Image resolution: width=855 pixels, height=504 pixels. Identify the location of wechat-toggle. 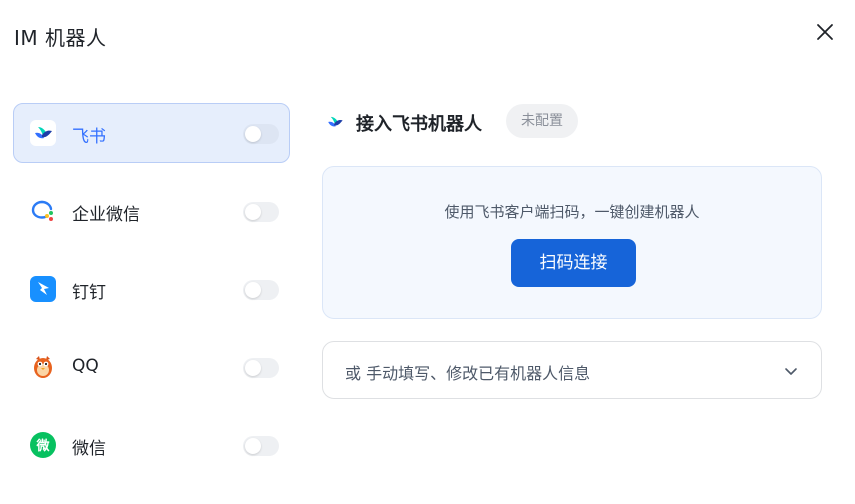
(261, 446).